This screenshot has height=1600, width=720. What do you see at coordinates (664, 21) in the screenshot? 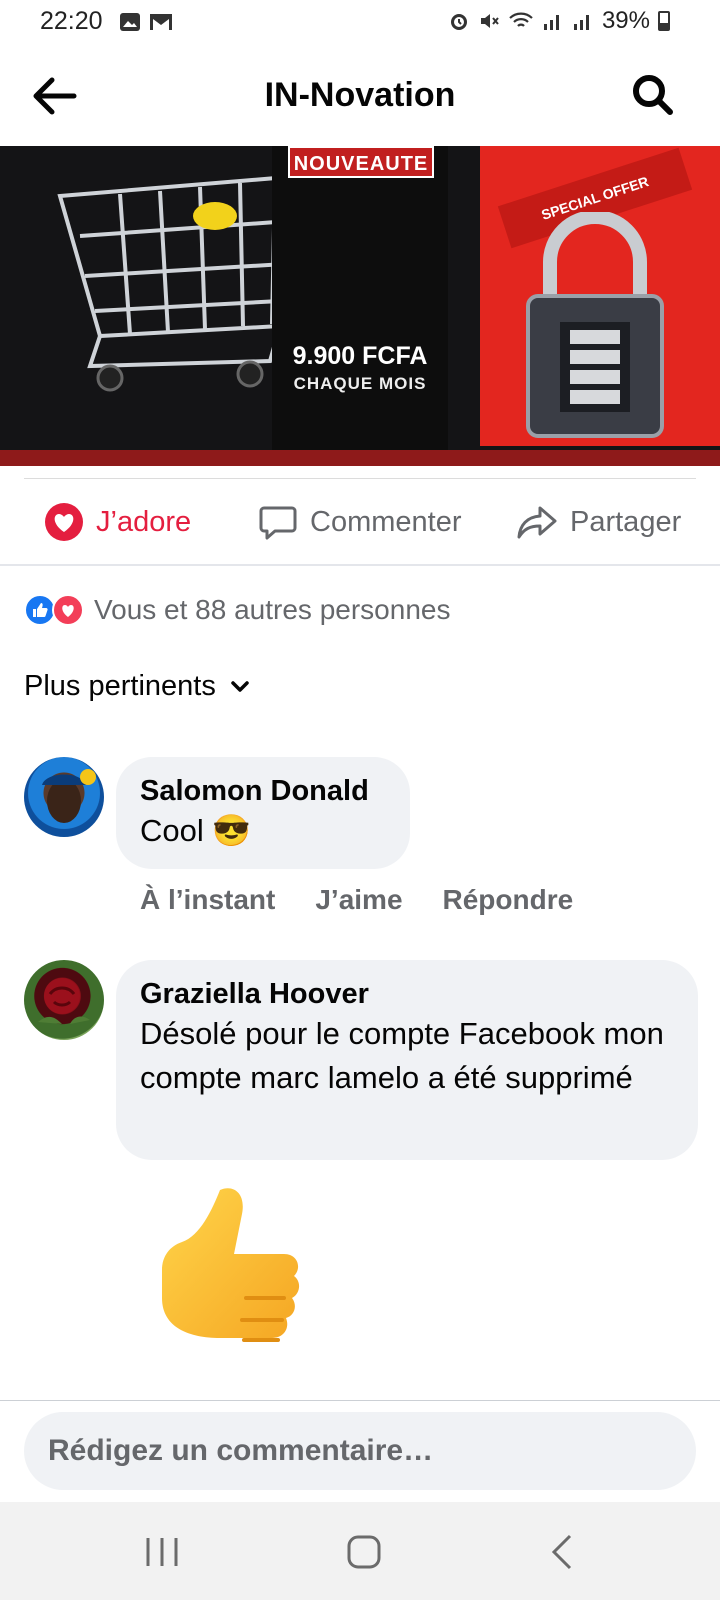
I see `battery-icon` at bounding box center [664, 21].